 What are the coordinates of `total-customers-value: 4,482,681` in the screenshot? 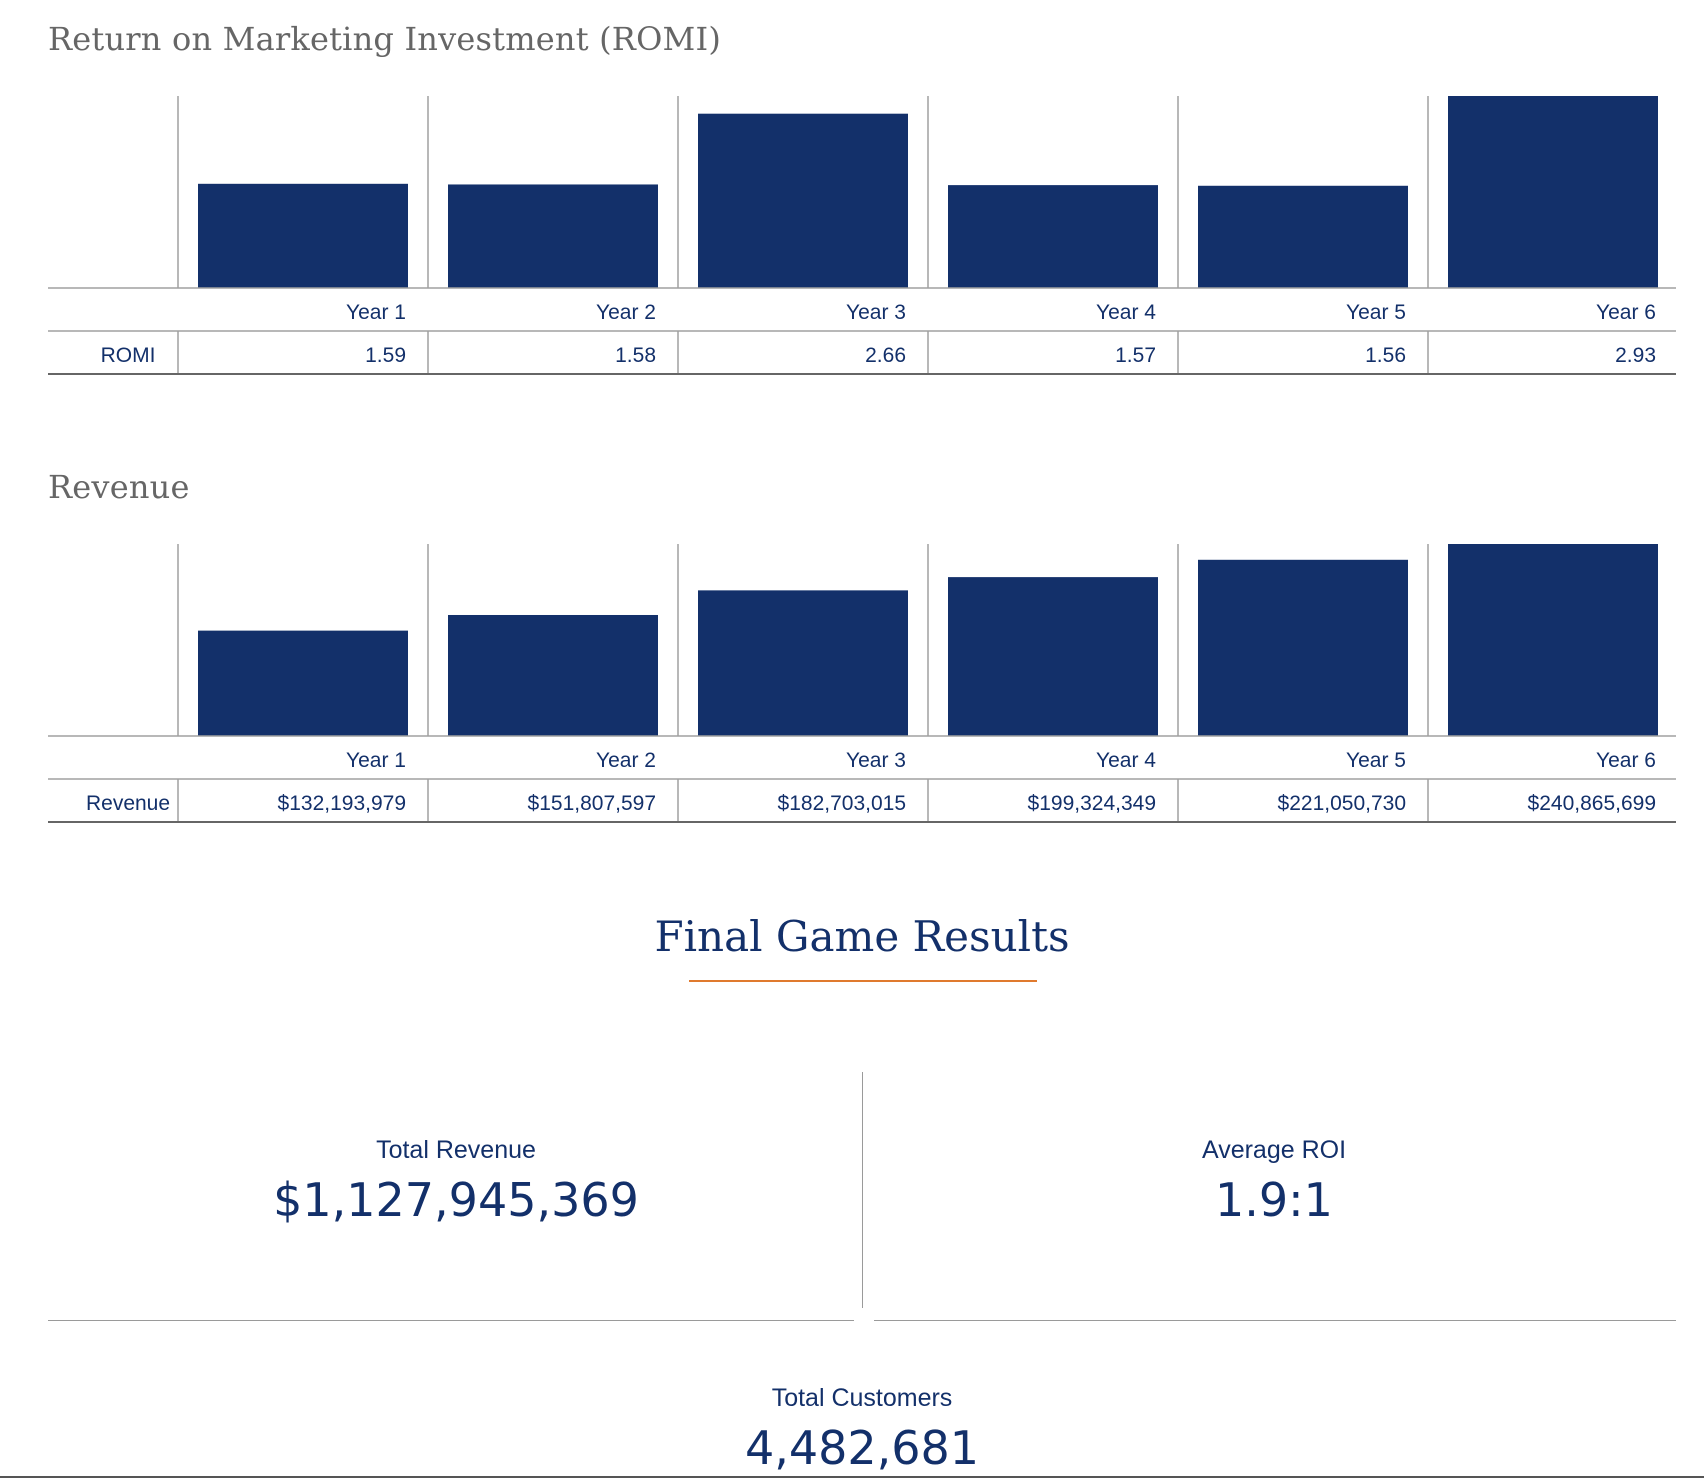 It's located at (862, 1448).